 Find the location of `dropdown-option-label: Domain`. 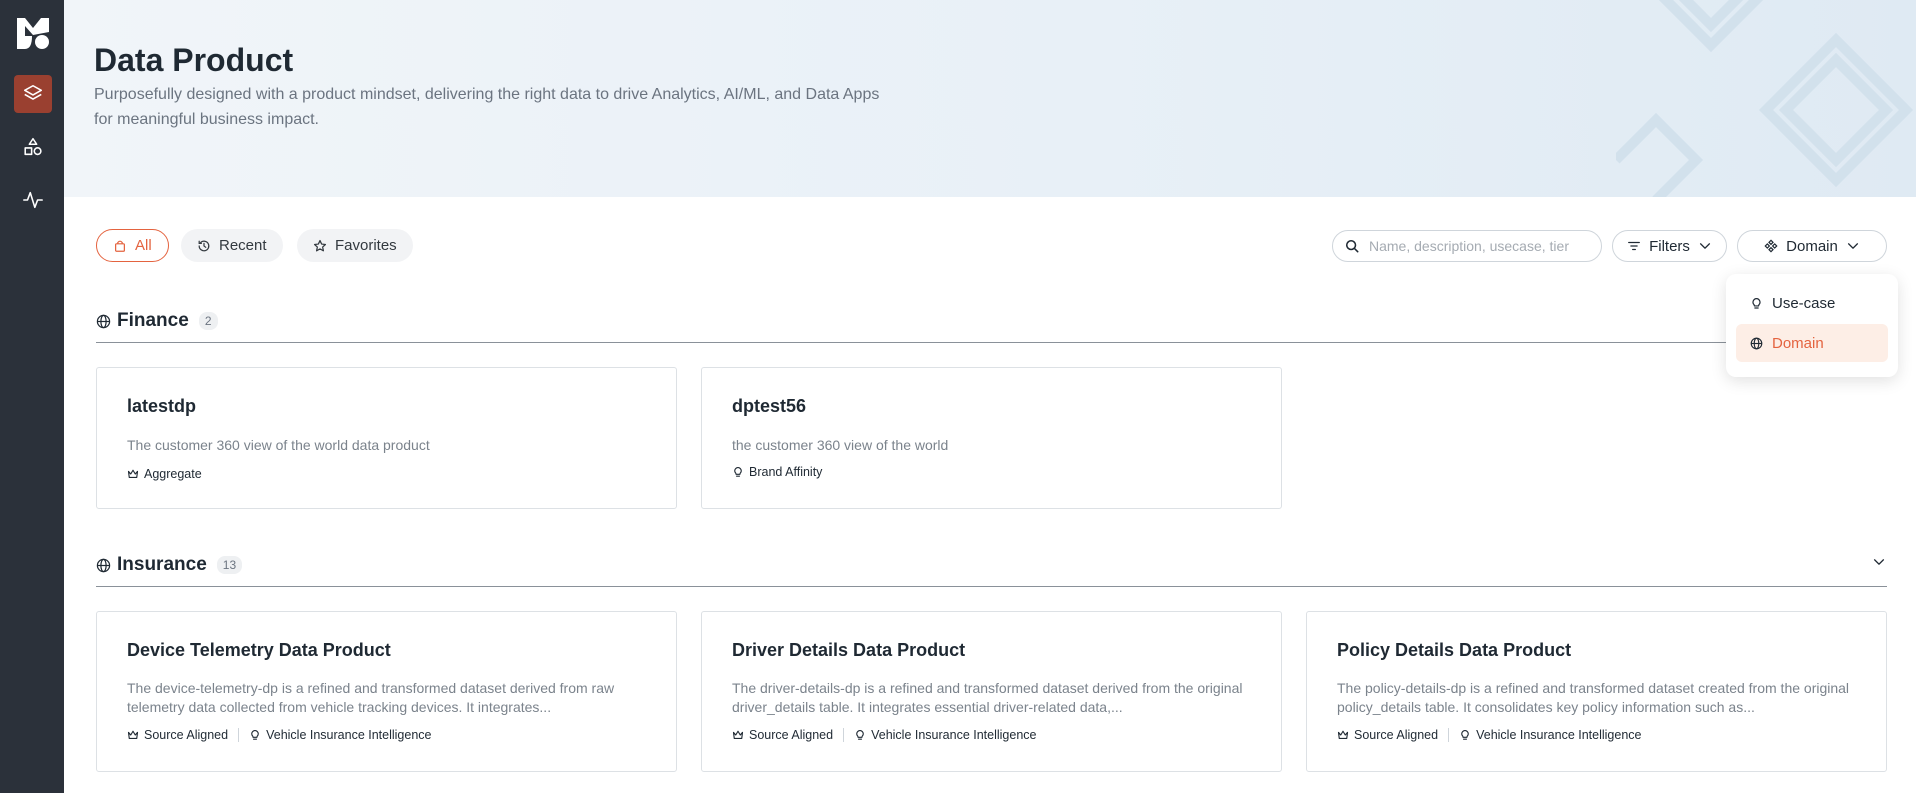

dropdown-option-label: Domain is located at coordinates (1798, 343).